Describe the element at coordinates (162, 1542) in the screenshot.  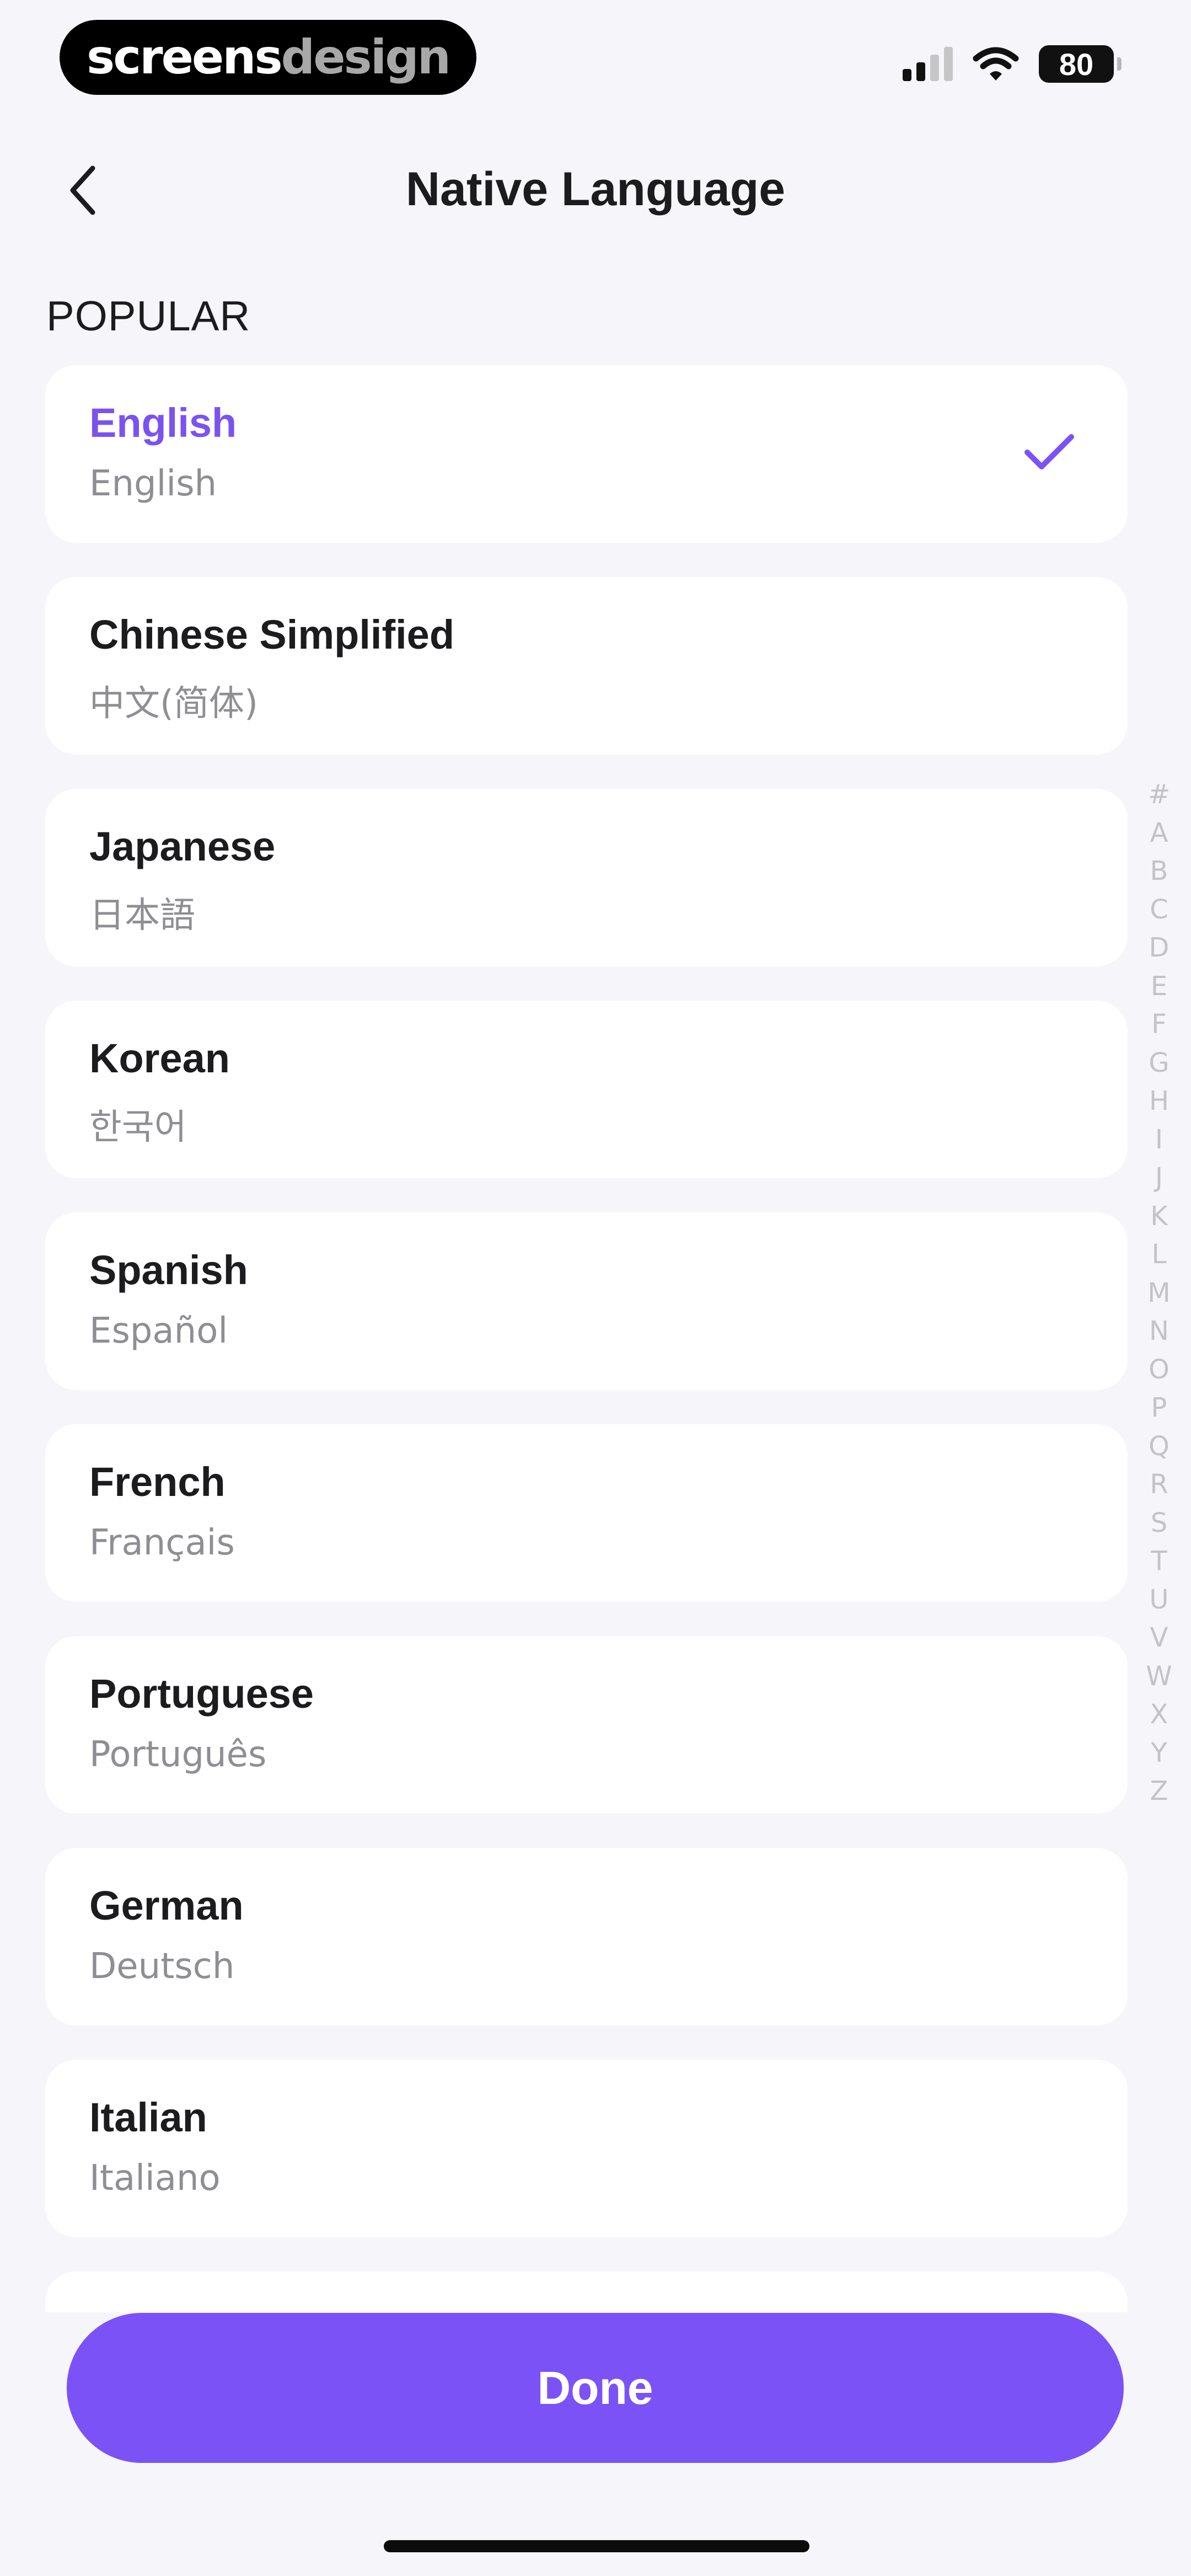
I see `language-native-name: Français` at that location.